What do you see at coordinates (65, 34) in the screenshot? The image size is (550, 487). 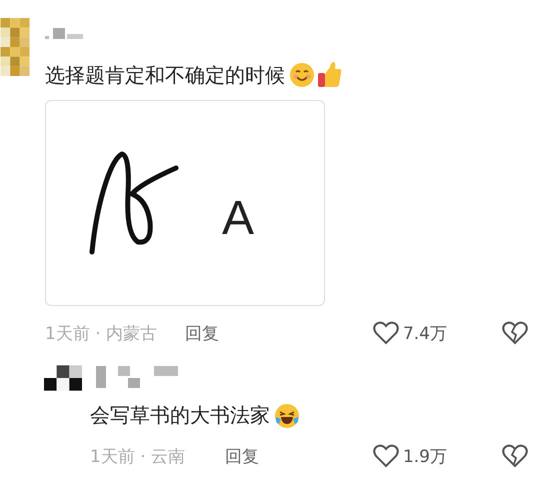 I see `blurred-name` at bounding box center [65, 34].